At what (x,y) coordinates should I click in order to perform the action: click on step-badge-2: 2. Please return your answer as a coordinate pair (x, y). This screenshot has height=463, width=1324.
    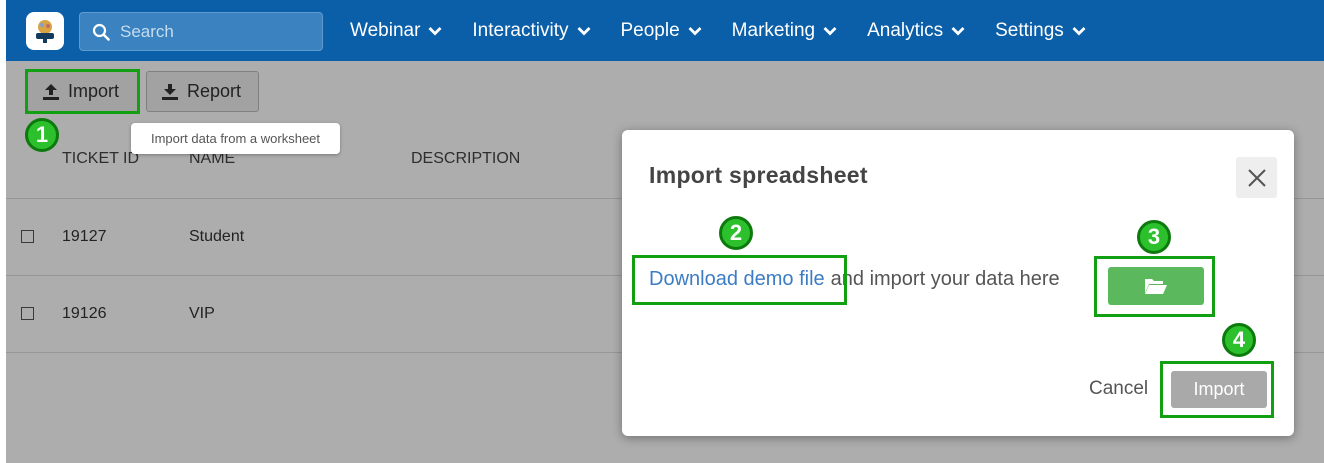
    Looking at the image, I should click on (736, 233).